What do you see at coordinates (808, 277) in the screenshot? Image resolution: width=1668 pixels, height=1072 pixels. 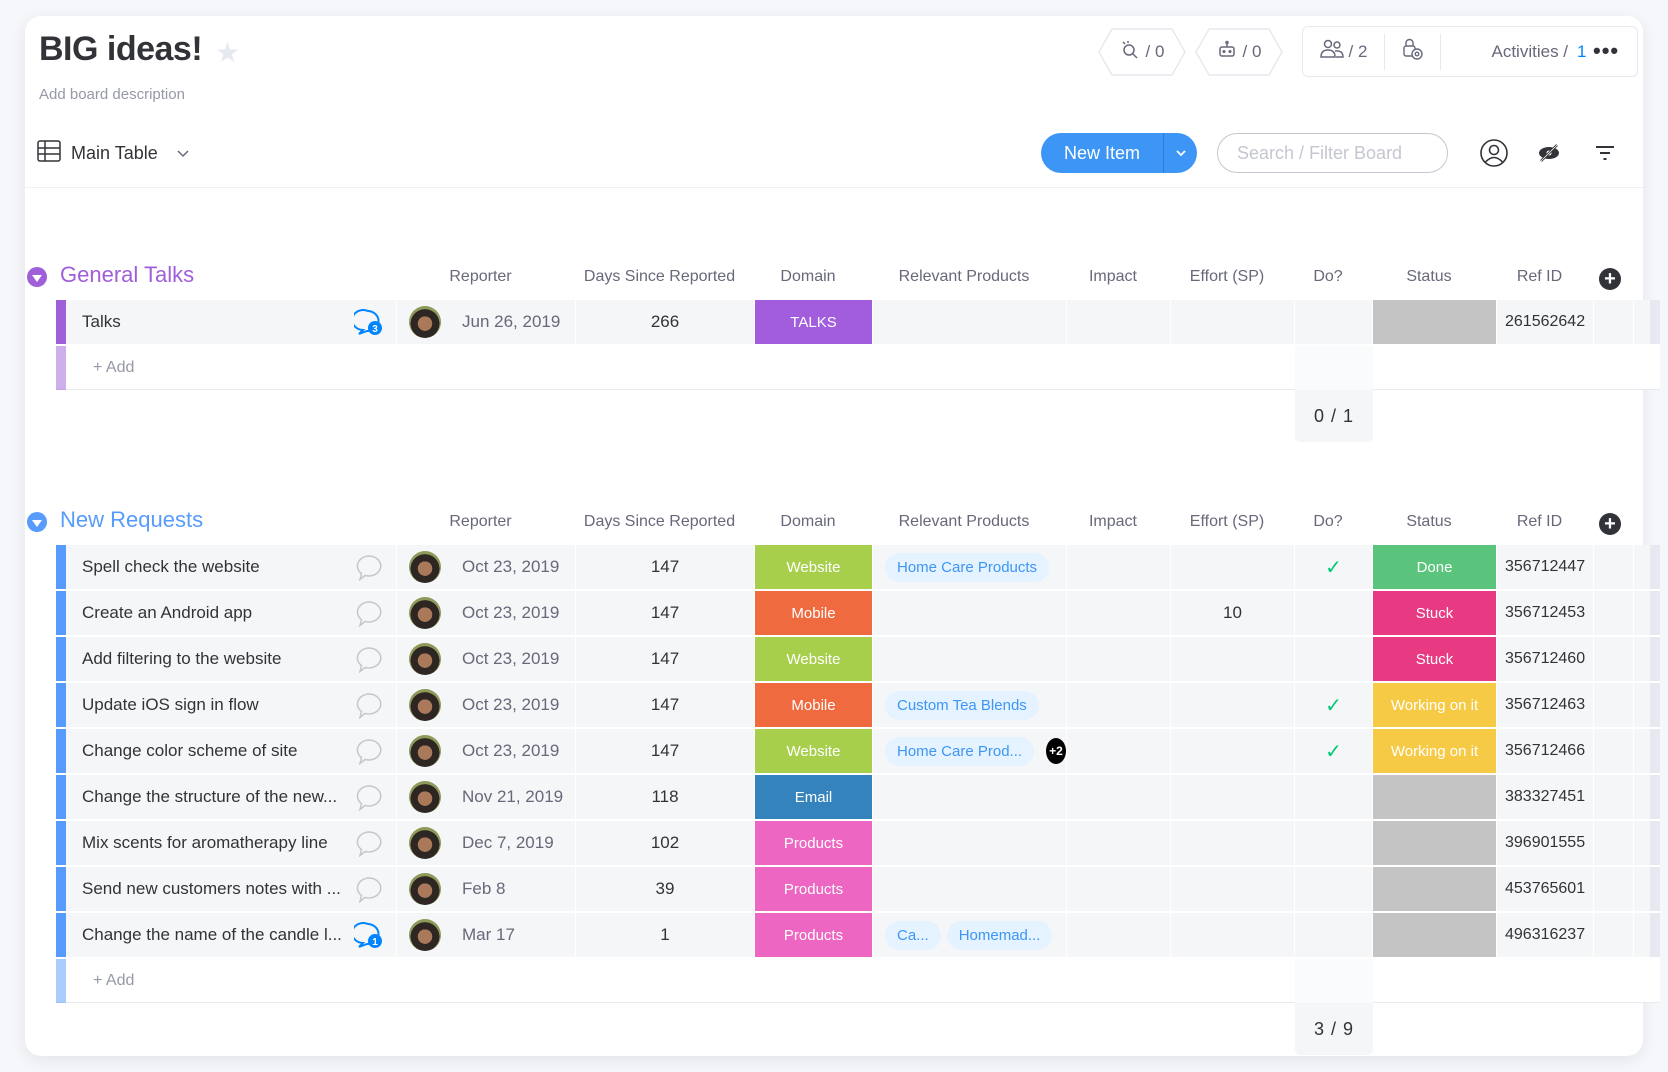 I see `column-header: Domain` at bounding box center [808, 277].